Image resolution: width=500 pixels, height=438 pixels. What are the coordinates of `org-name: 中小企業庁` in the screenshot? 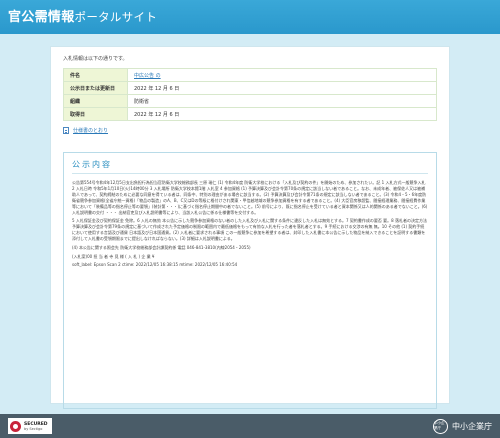 It's located at (472, 426).